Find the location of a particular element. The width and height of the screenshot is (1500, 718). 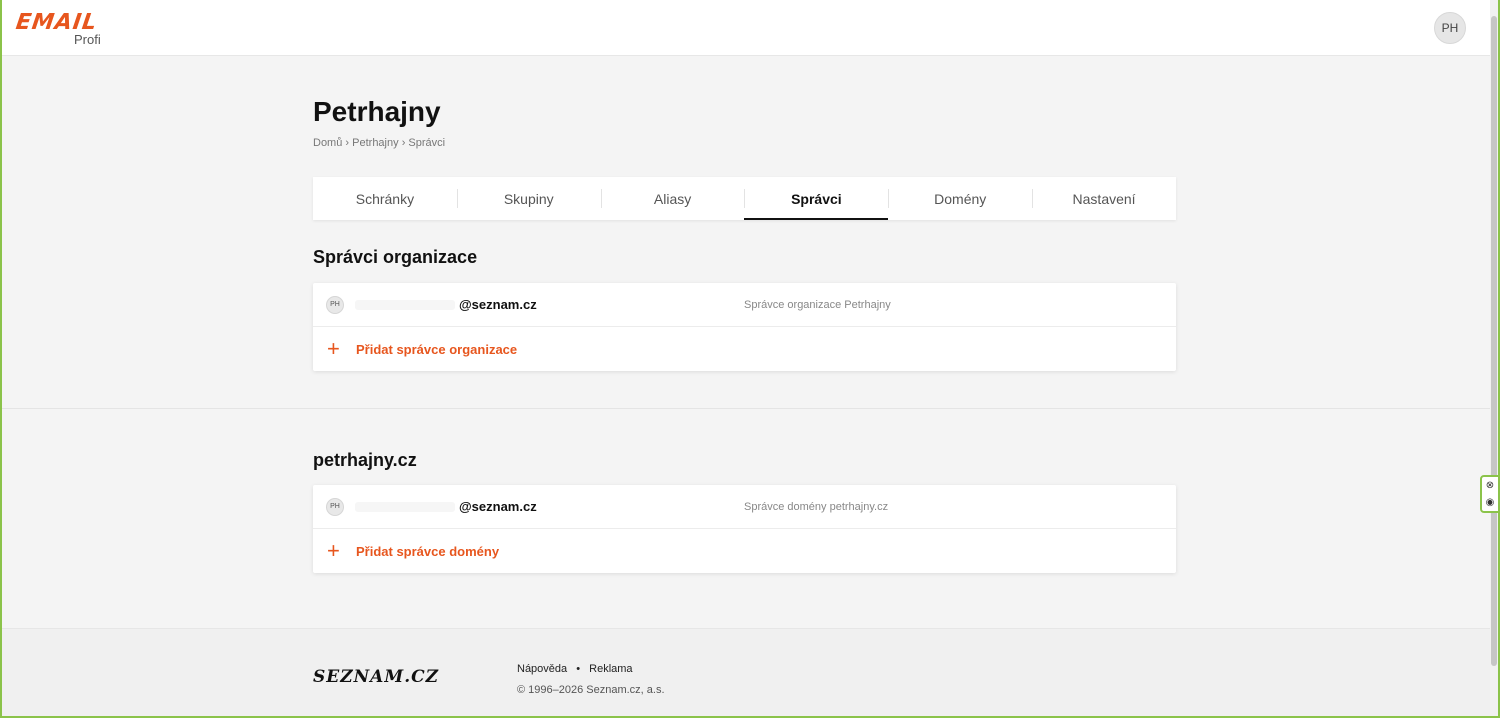

email-profi-logo: EMAIL Profi is located at coordinates (65, 30).